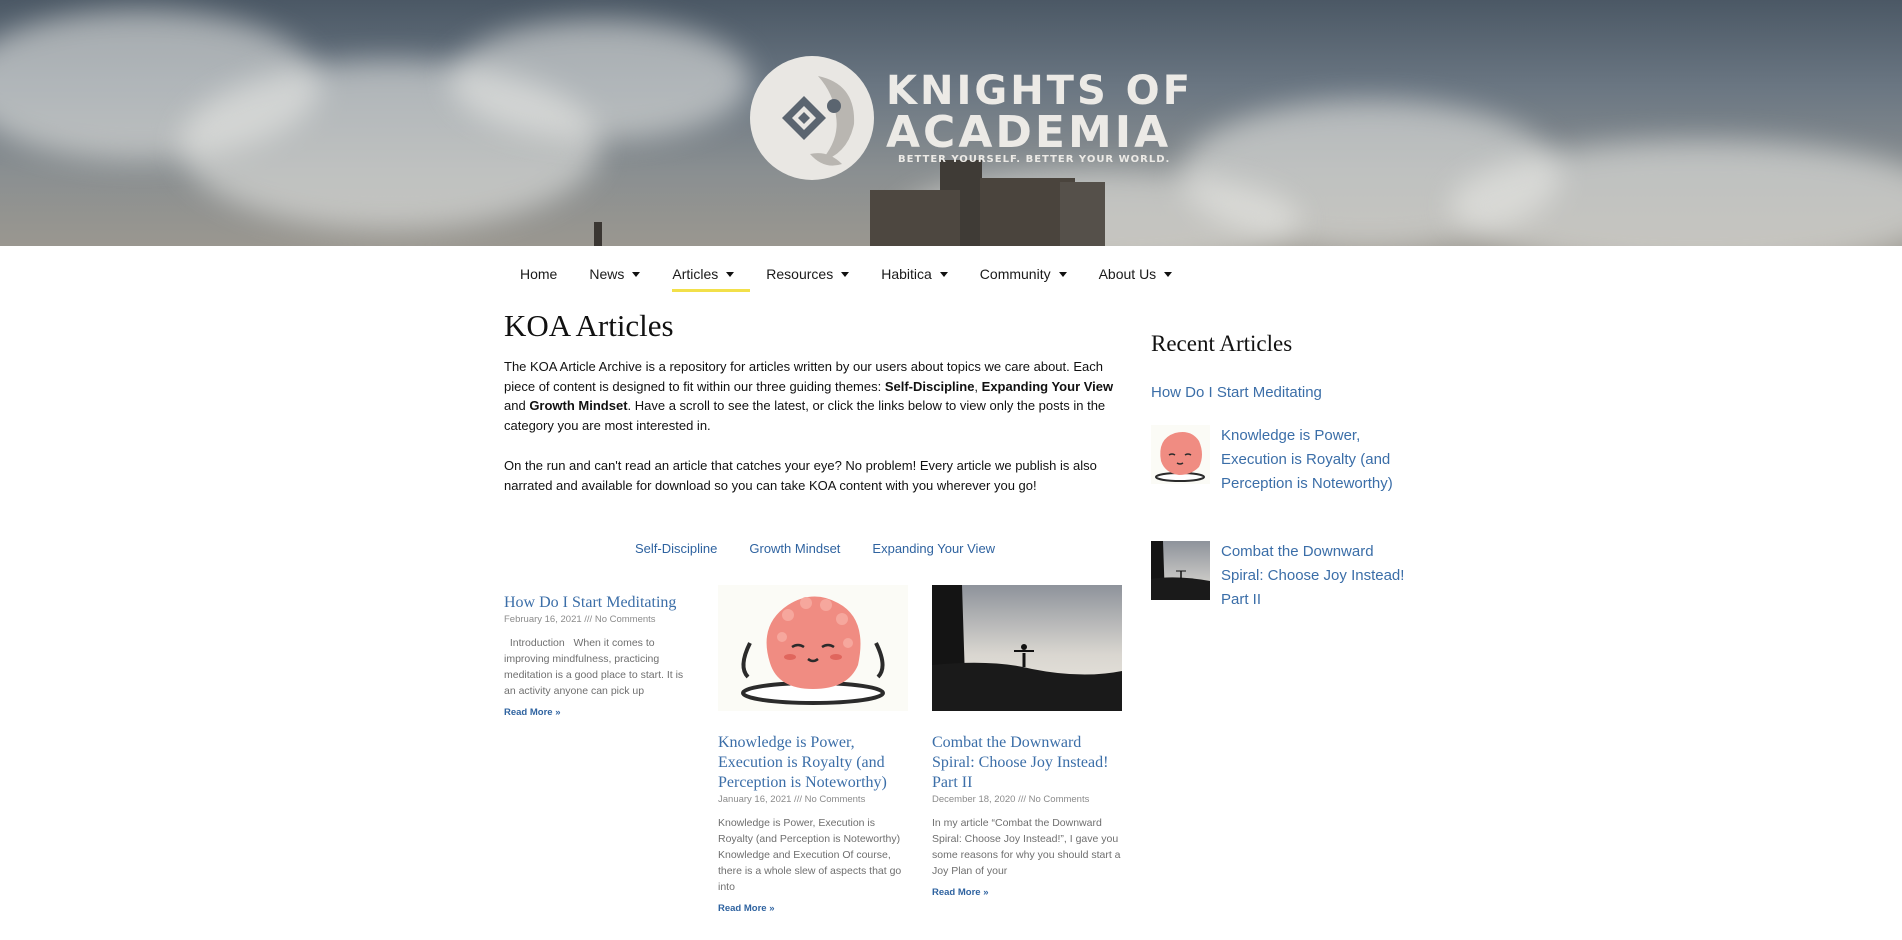 This screenshot has width=1902, height=940. I want to click on nav-item-articles: Articles, so click(703, 275).